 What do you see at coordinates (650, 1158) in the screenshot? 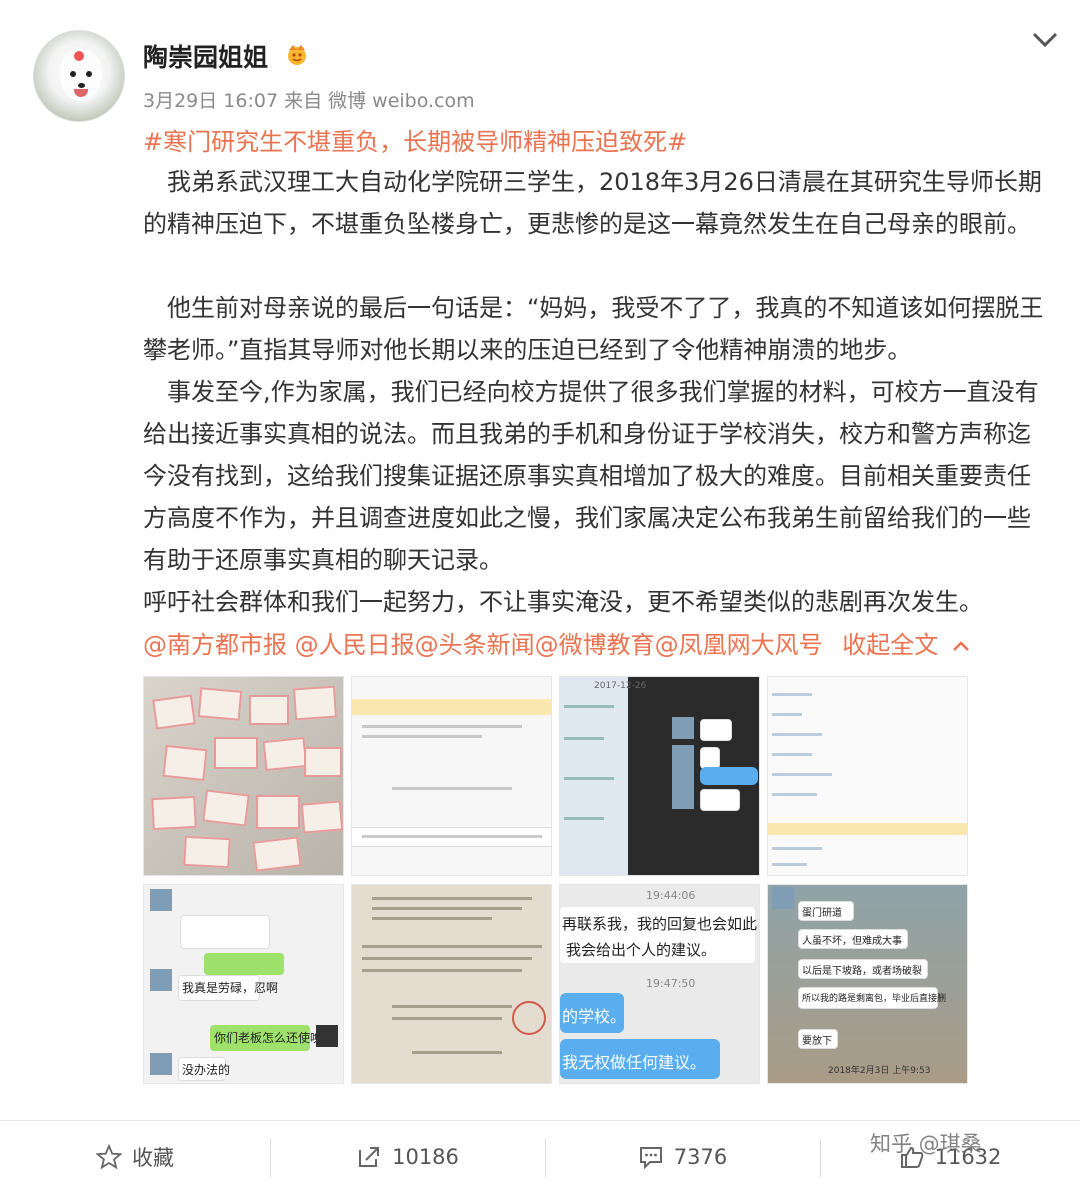
I see `comment-icon` at bounding box center [650, 1158].